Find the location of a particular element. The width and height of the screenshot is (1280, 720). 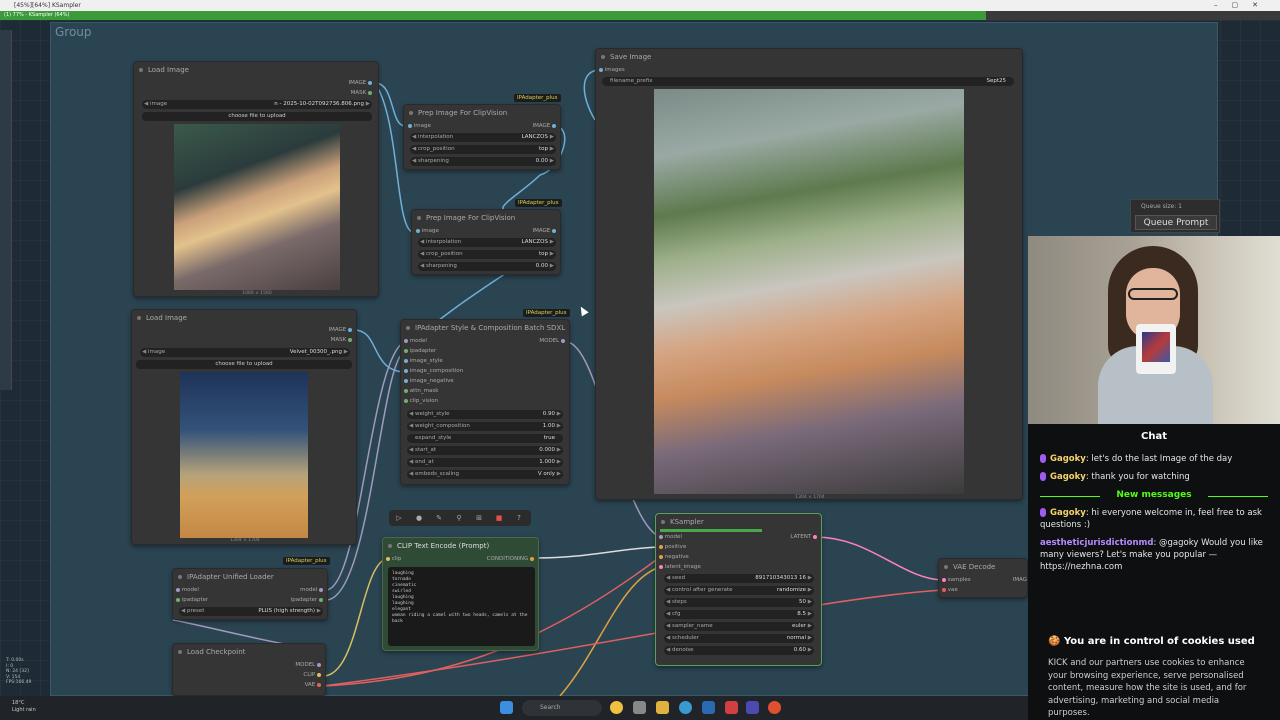

task-view-icon is located at coordinates (639, 707).